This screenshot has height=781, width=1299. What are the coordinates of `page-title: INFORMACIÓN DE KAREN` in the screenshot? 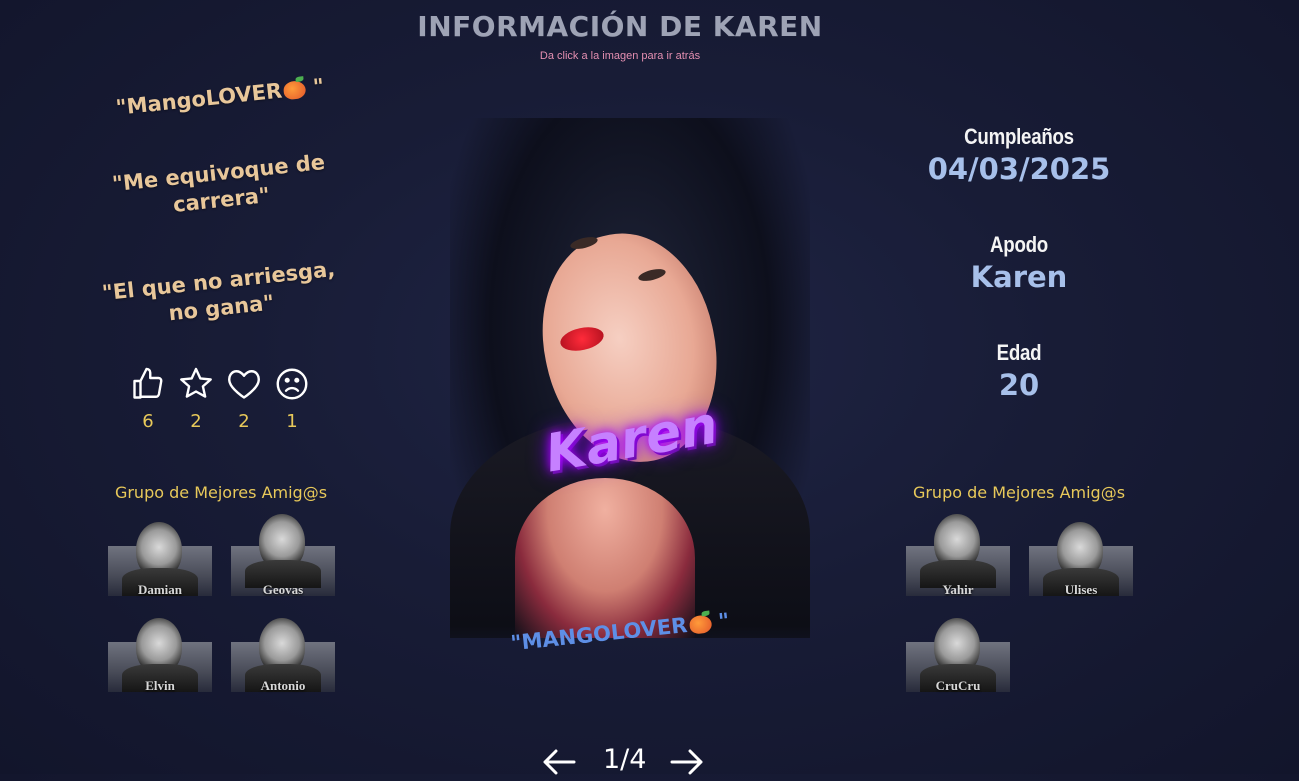 It's located at (620, 26).